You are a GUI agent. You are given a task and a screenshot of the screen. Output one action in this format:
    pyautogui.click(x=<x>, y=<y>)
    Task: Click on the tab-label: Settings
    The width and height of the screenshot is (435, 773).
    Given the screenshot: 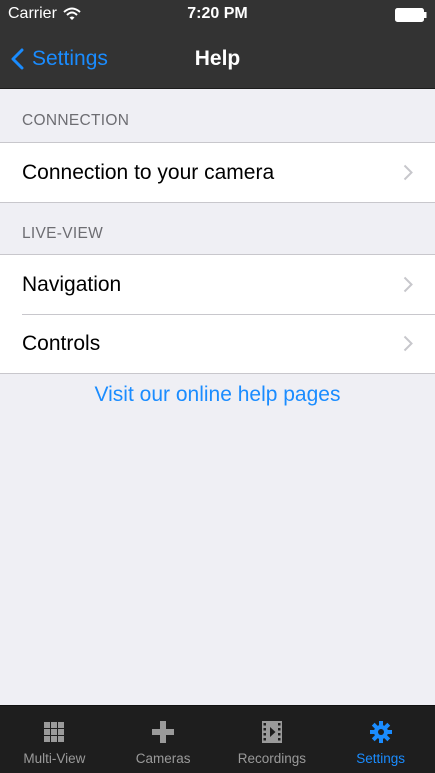 What is the action you would take?
    pyautogui.click(x=381, y=758)
    